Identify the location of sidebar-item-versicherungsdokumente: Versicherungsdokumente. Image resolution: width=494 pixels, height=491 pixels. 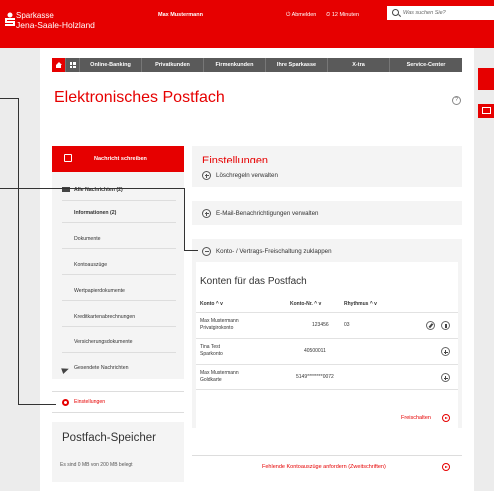
(103, 342).